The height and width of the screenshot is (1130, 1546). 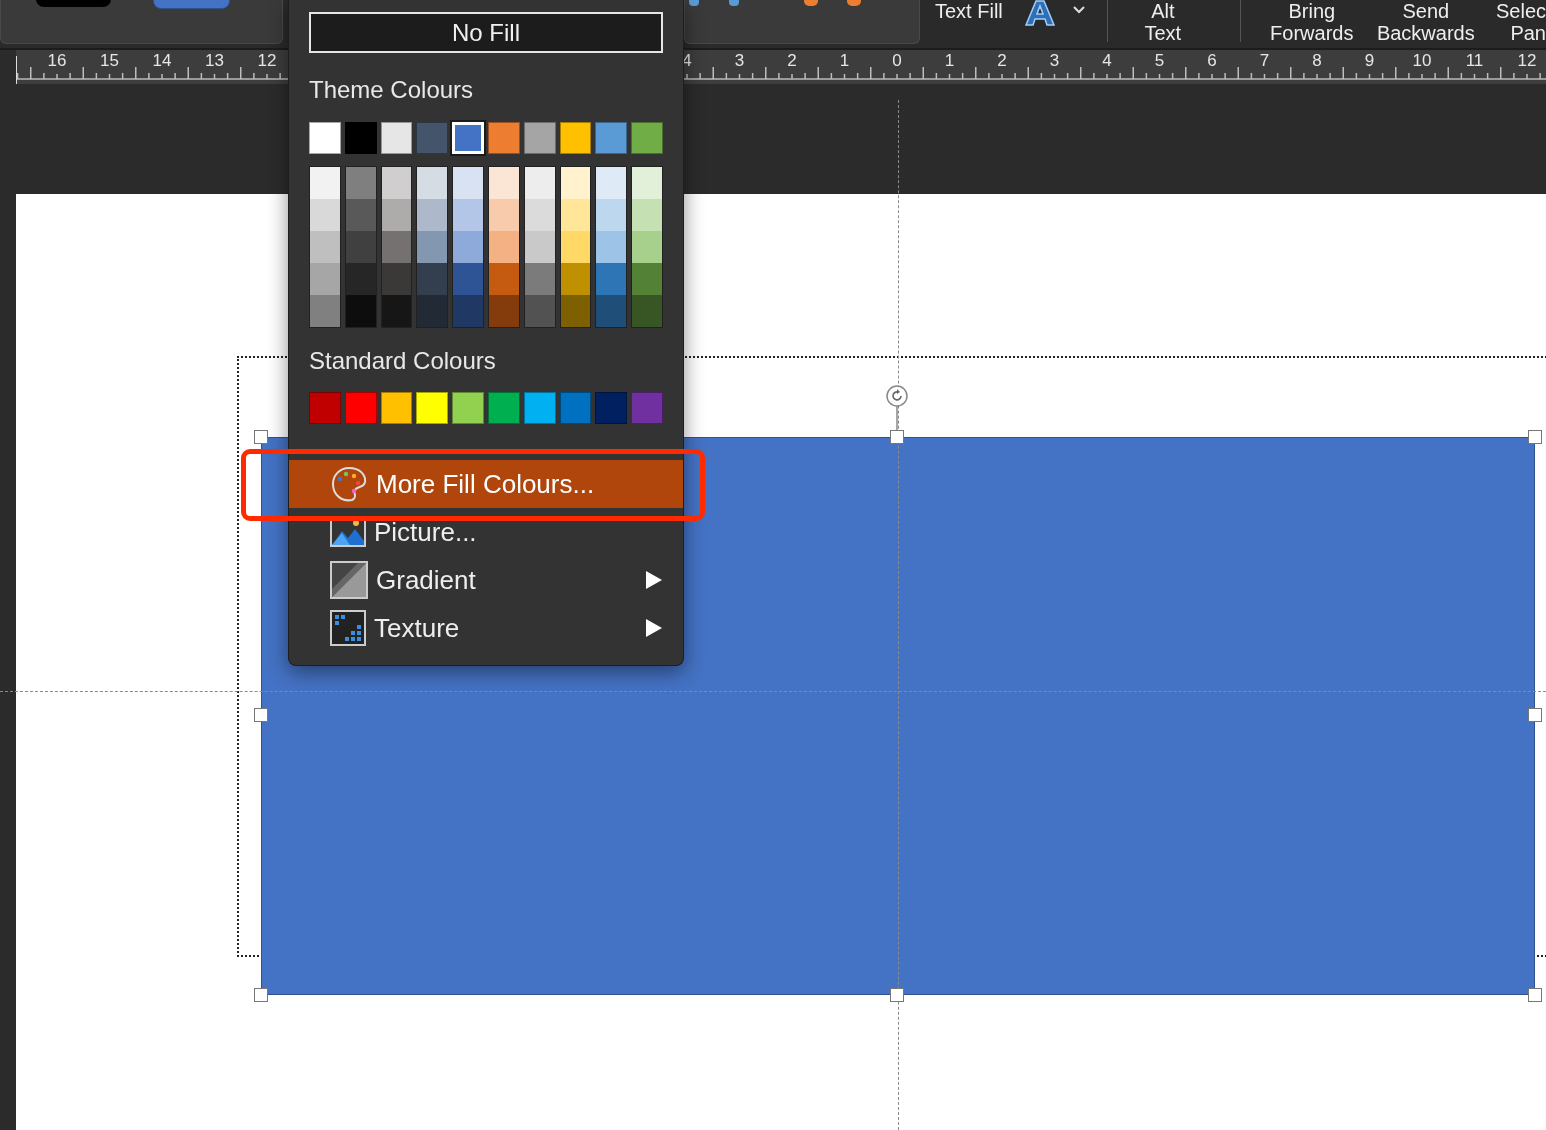 I want to click on ruler-number: 4, so click(x=1107, y=61).